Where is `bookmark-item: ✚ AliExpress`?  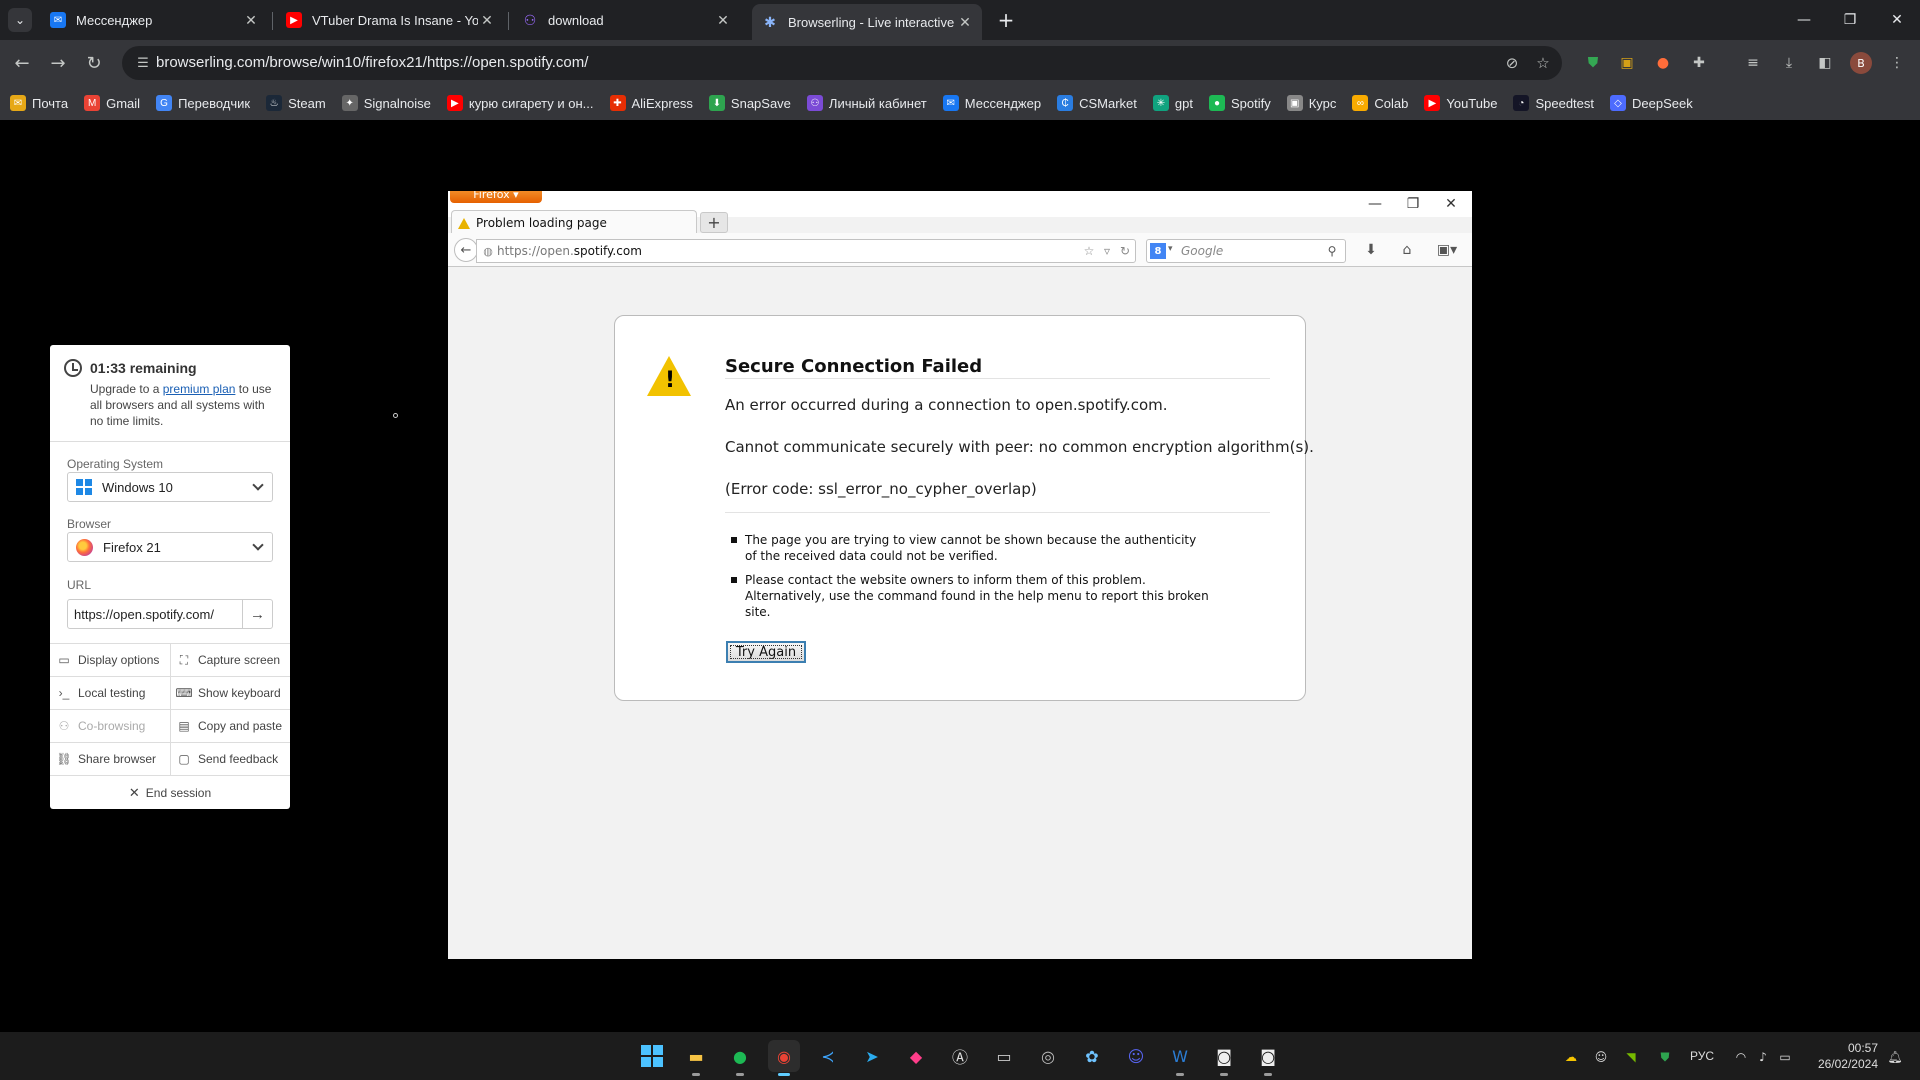 bookmark-item: ✚ AliExpress is located at coordinates (651, 103).